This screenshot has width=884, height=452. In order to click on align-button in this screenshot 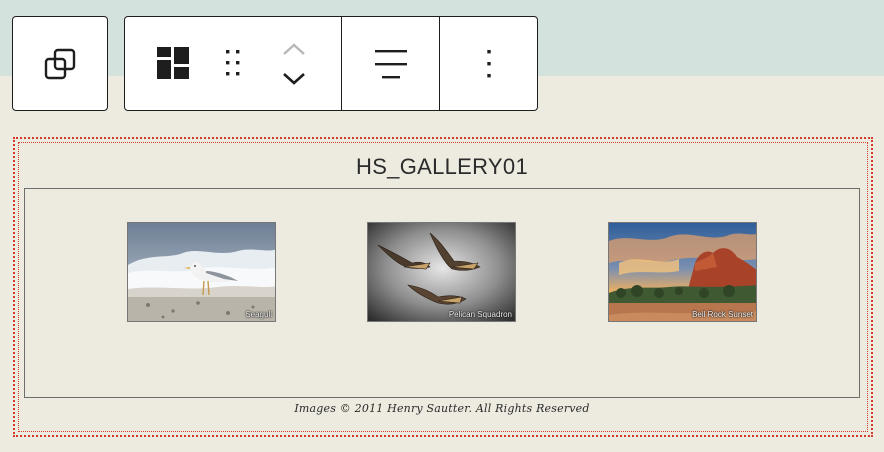, I will do `click(390, 63)`.